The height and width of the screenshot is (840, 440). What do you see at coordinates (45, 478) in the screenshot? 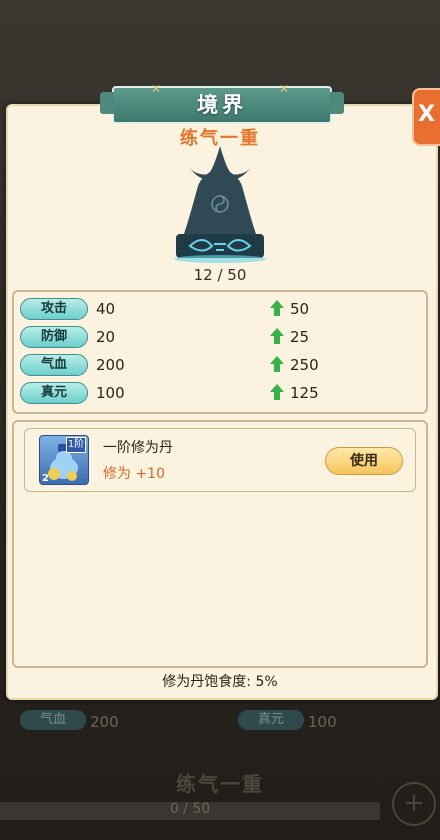
I see `item-count: 2` at bounding box center [45, 478].